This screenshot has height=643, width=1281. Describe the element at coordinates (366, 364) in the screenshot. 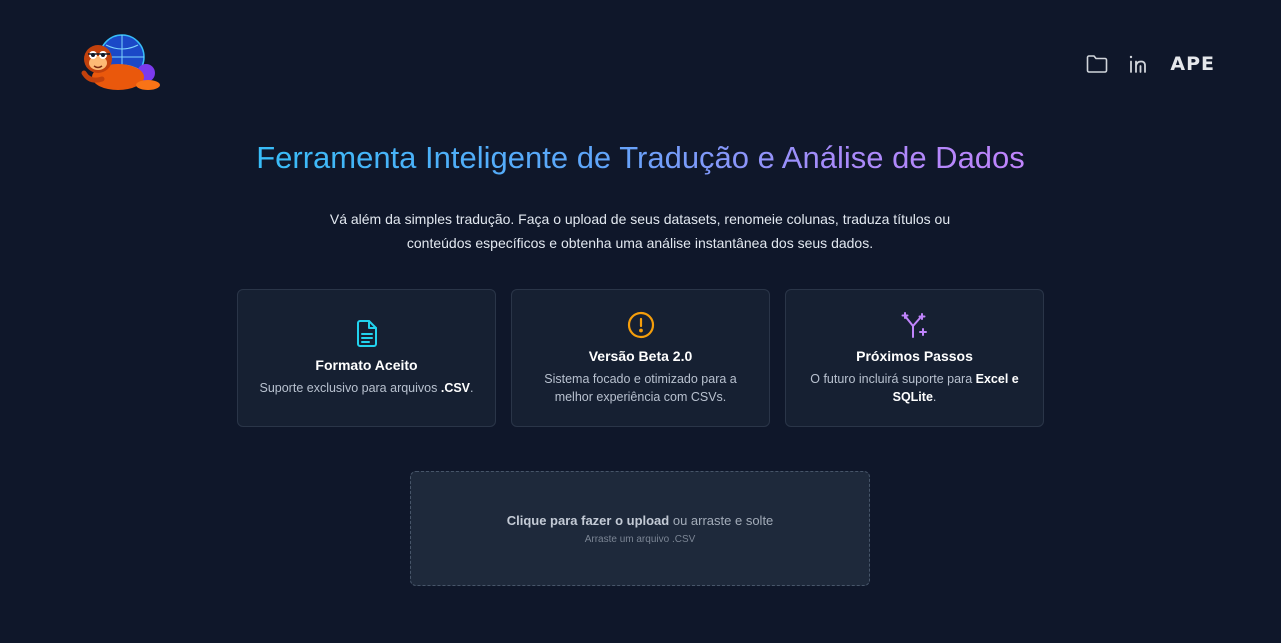

I see `card-title: Formato Aceito` at that location.